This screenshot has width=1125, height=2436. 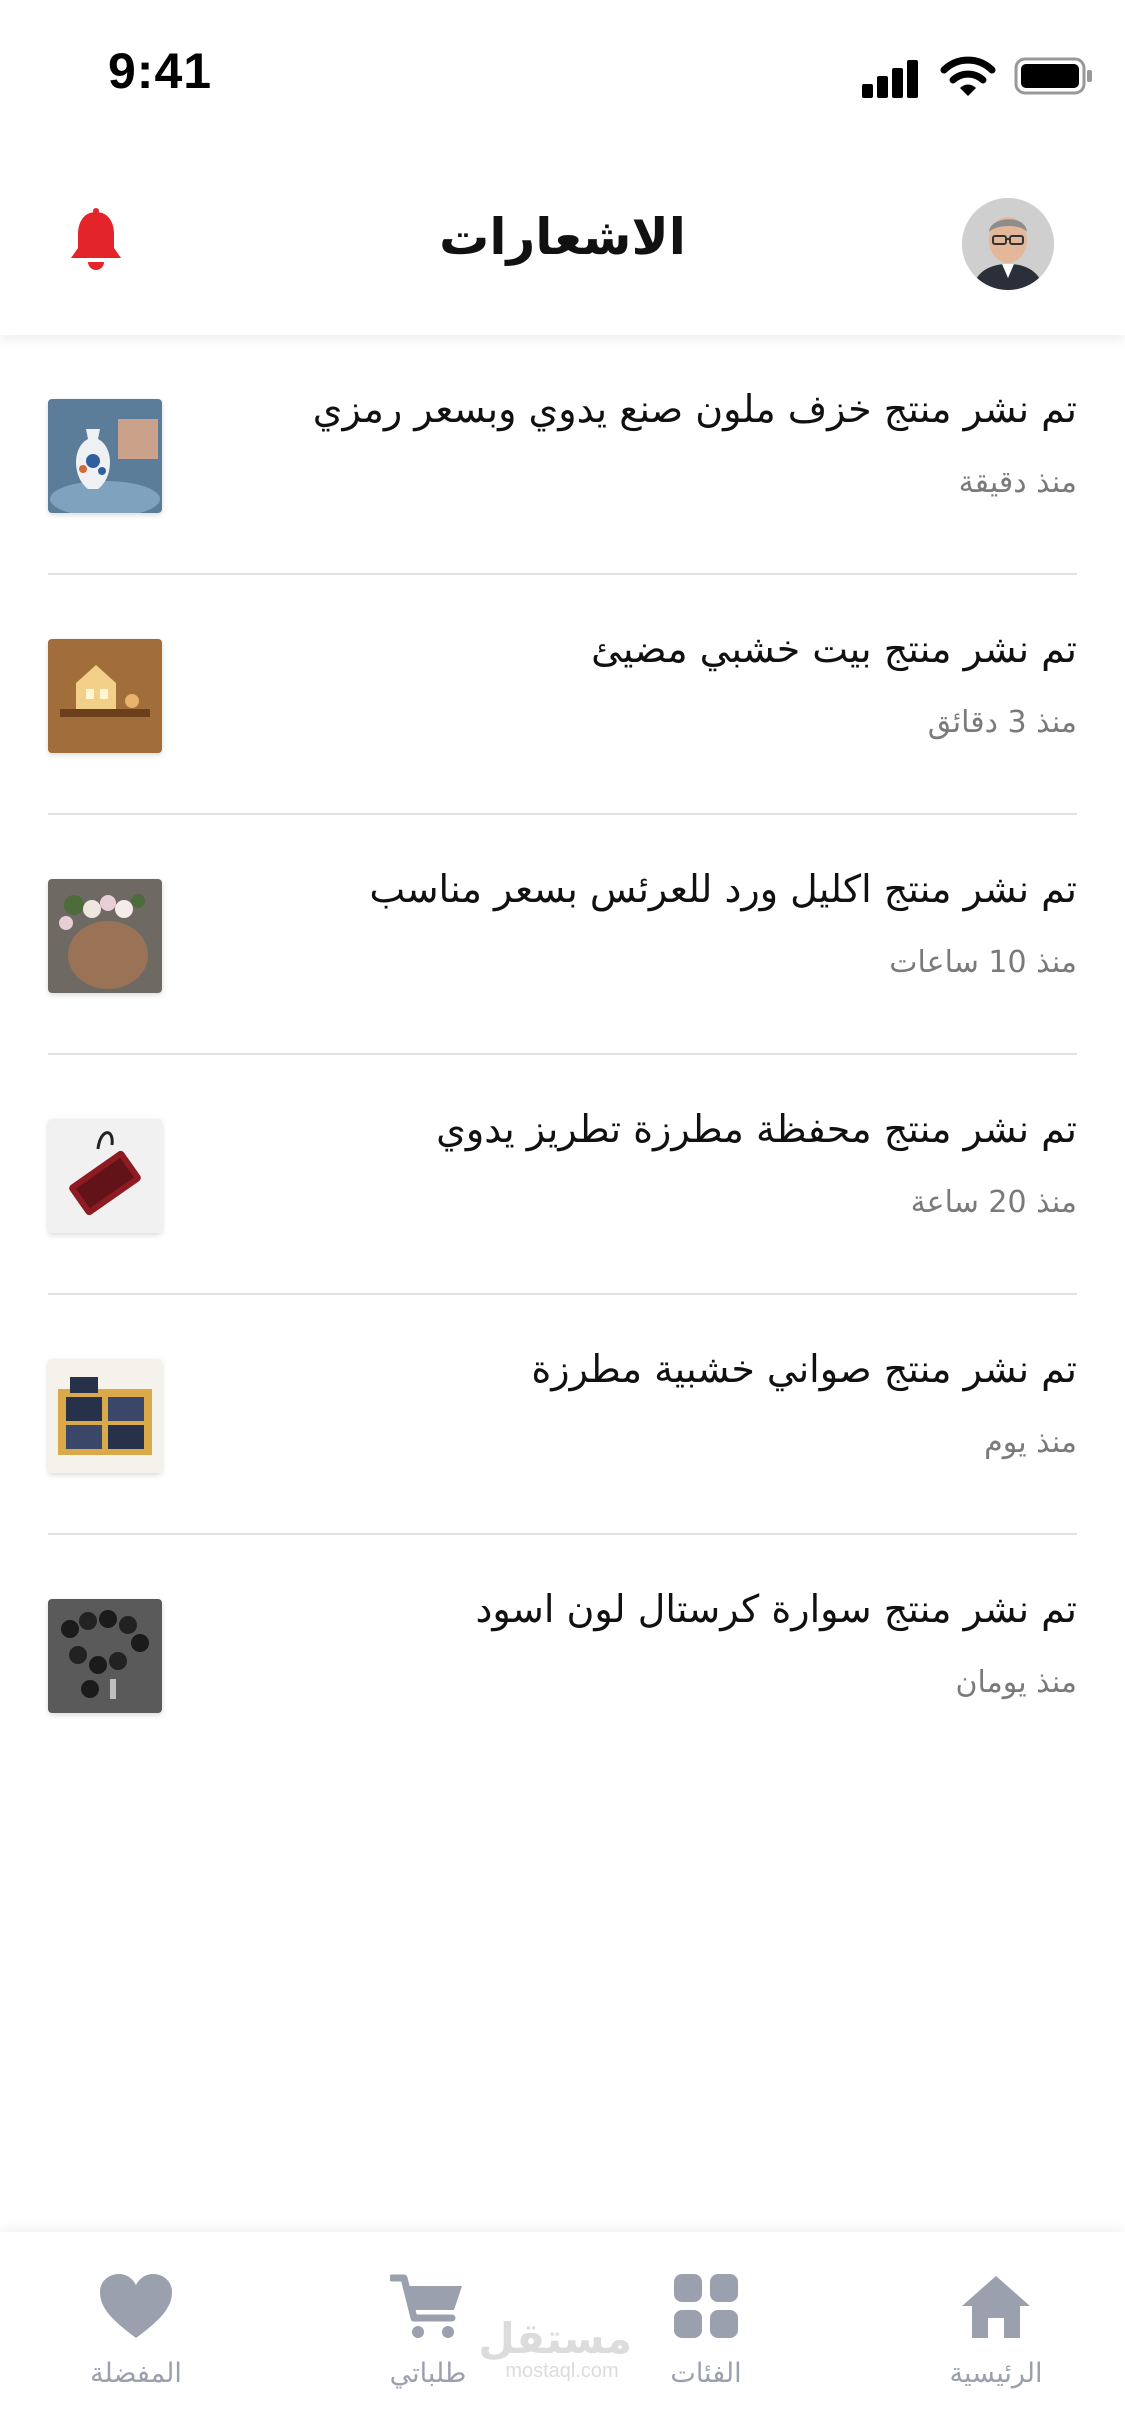 I want to click on page-title: الاشعارات, so click(x=562, y=237).